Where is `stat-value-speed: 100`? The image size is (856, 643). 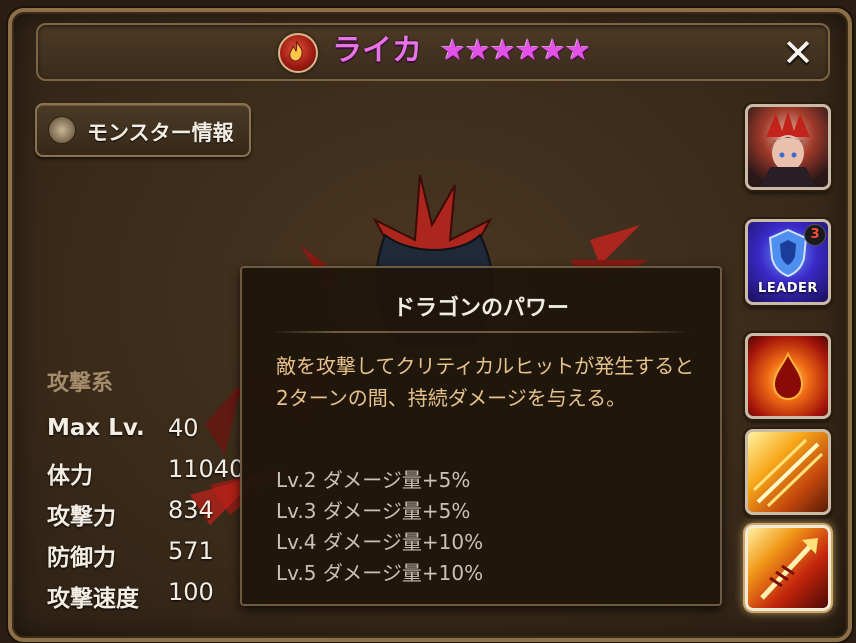
stat-value-speed: 100 is located at coordinates (191, 592).